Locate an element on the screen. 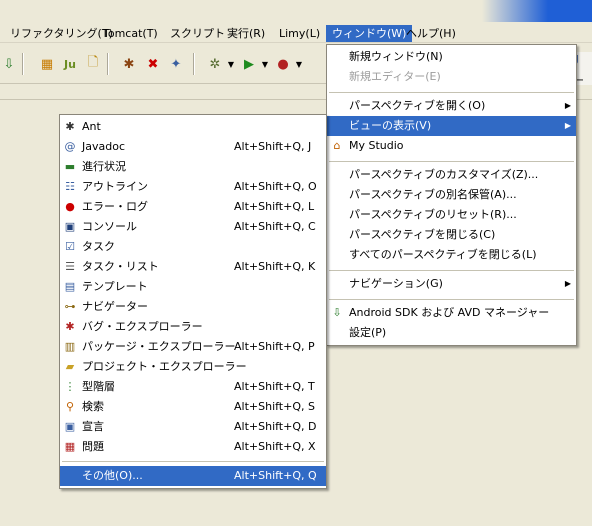 This screenshot has height=526, width=592. progress-icon: ▬ is located at coordinates (70, 166).